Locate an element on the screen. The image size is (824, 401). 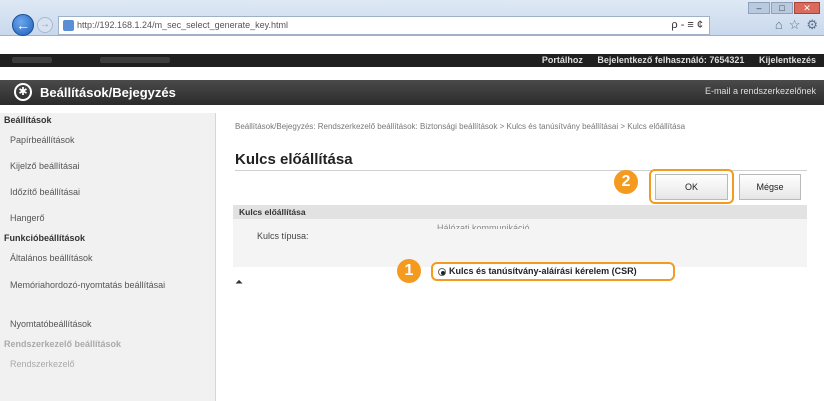
app-title: Beállítások/Bejegyzés is located at coordinates (108, 92).